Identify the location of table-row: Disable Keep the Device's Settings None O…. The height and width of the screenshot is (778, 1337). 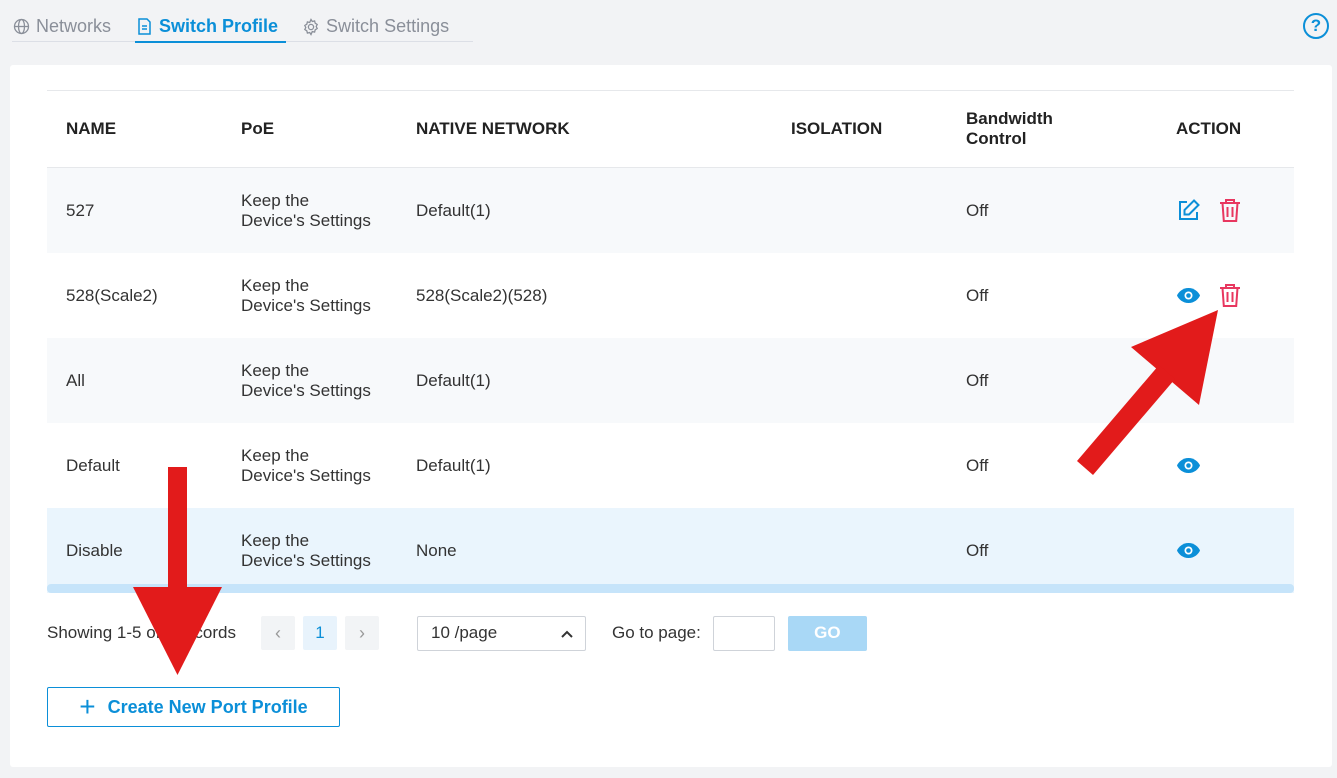
(670, 550).